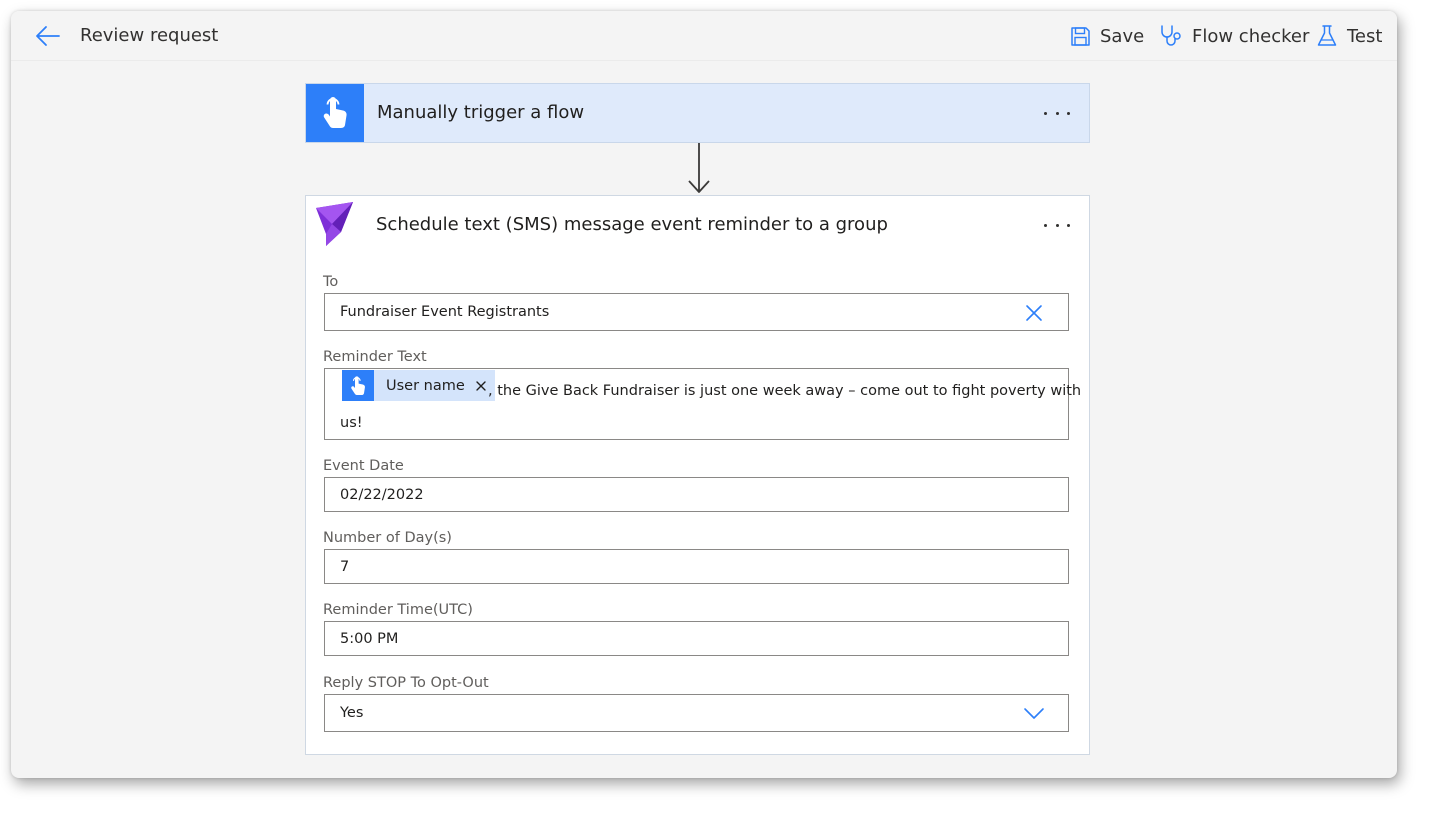 Image resolution: width=1431 pixels, height=813 pixels. What do you see at coordinates (481, 386) in the screenshot?
I see `token-remove-icon` at bounding box center [481, 386].